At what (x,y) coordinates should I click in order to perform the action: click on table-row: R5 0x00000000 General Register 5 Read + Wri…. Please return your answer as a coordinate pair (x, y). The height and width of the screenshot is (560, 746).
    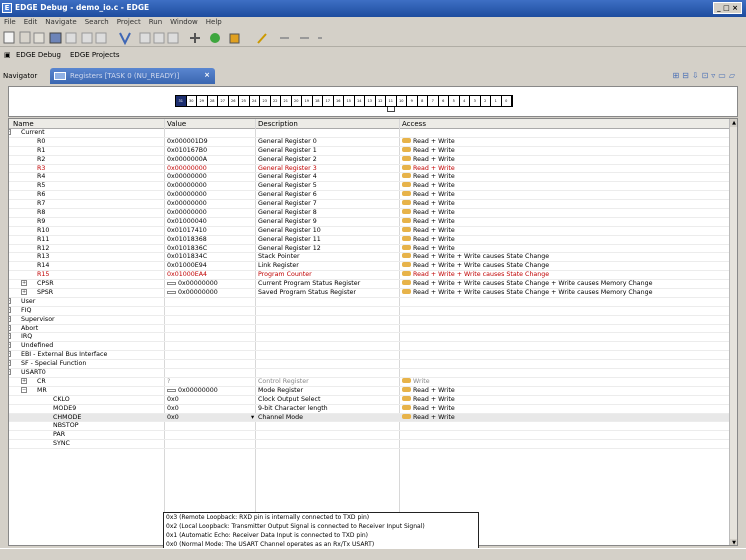
    Looking at the image, I should click on (370, 187).